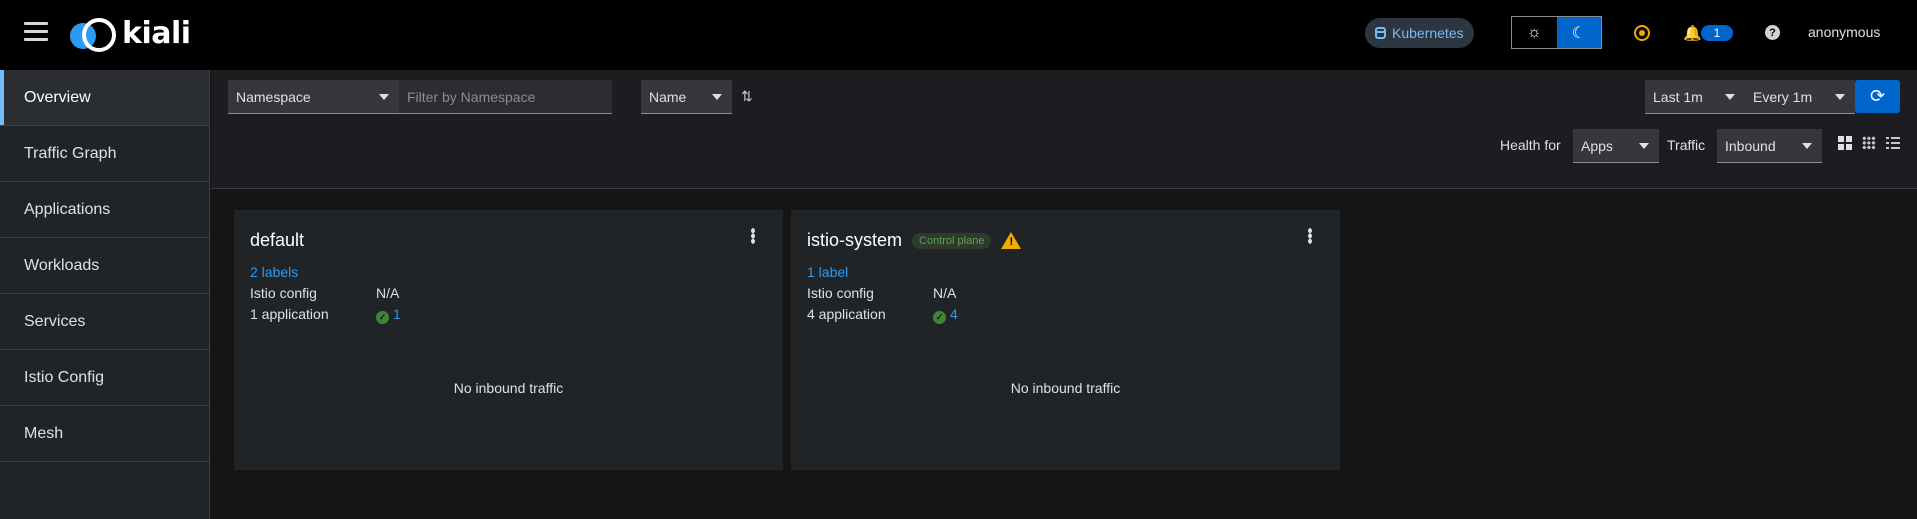  Describe the element at coordinates (104, 266) in the screenshot. I see `sidebar-item-workloads: Workloads` at that location.